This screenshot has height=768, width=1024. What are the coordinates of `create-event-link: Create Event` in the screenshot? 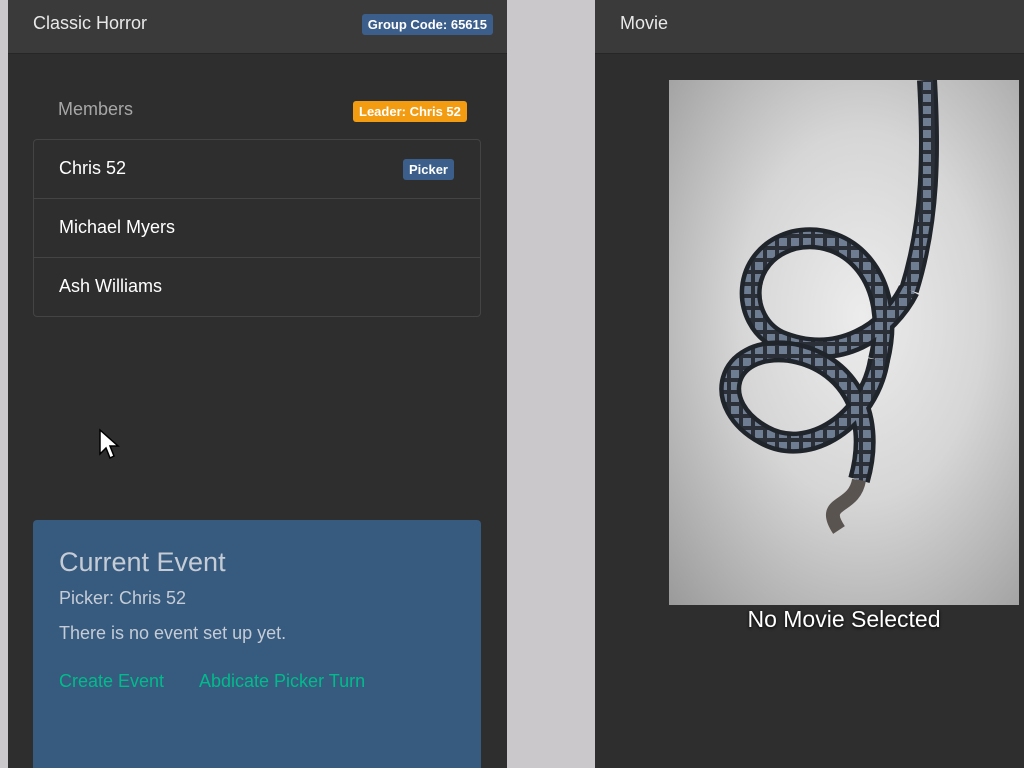 It's located at (111, 681).